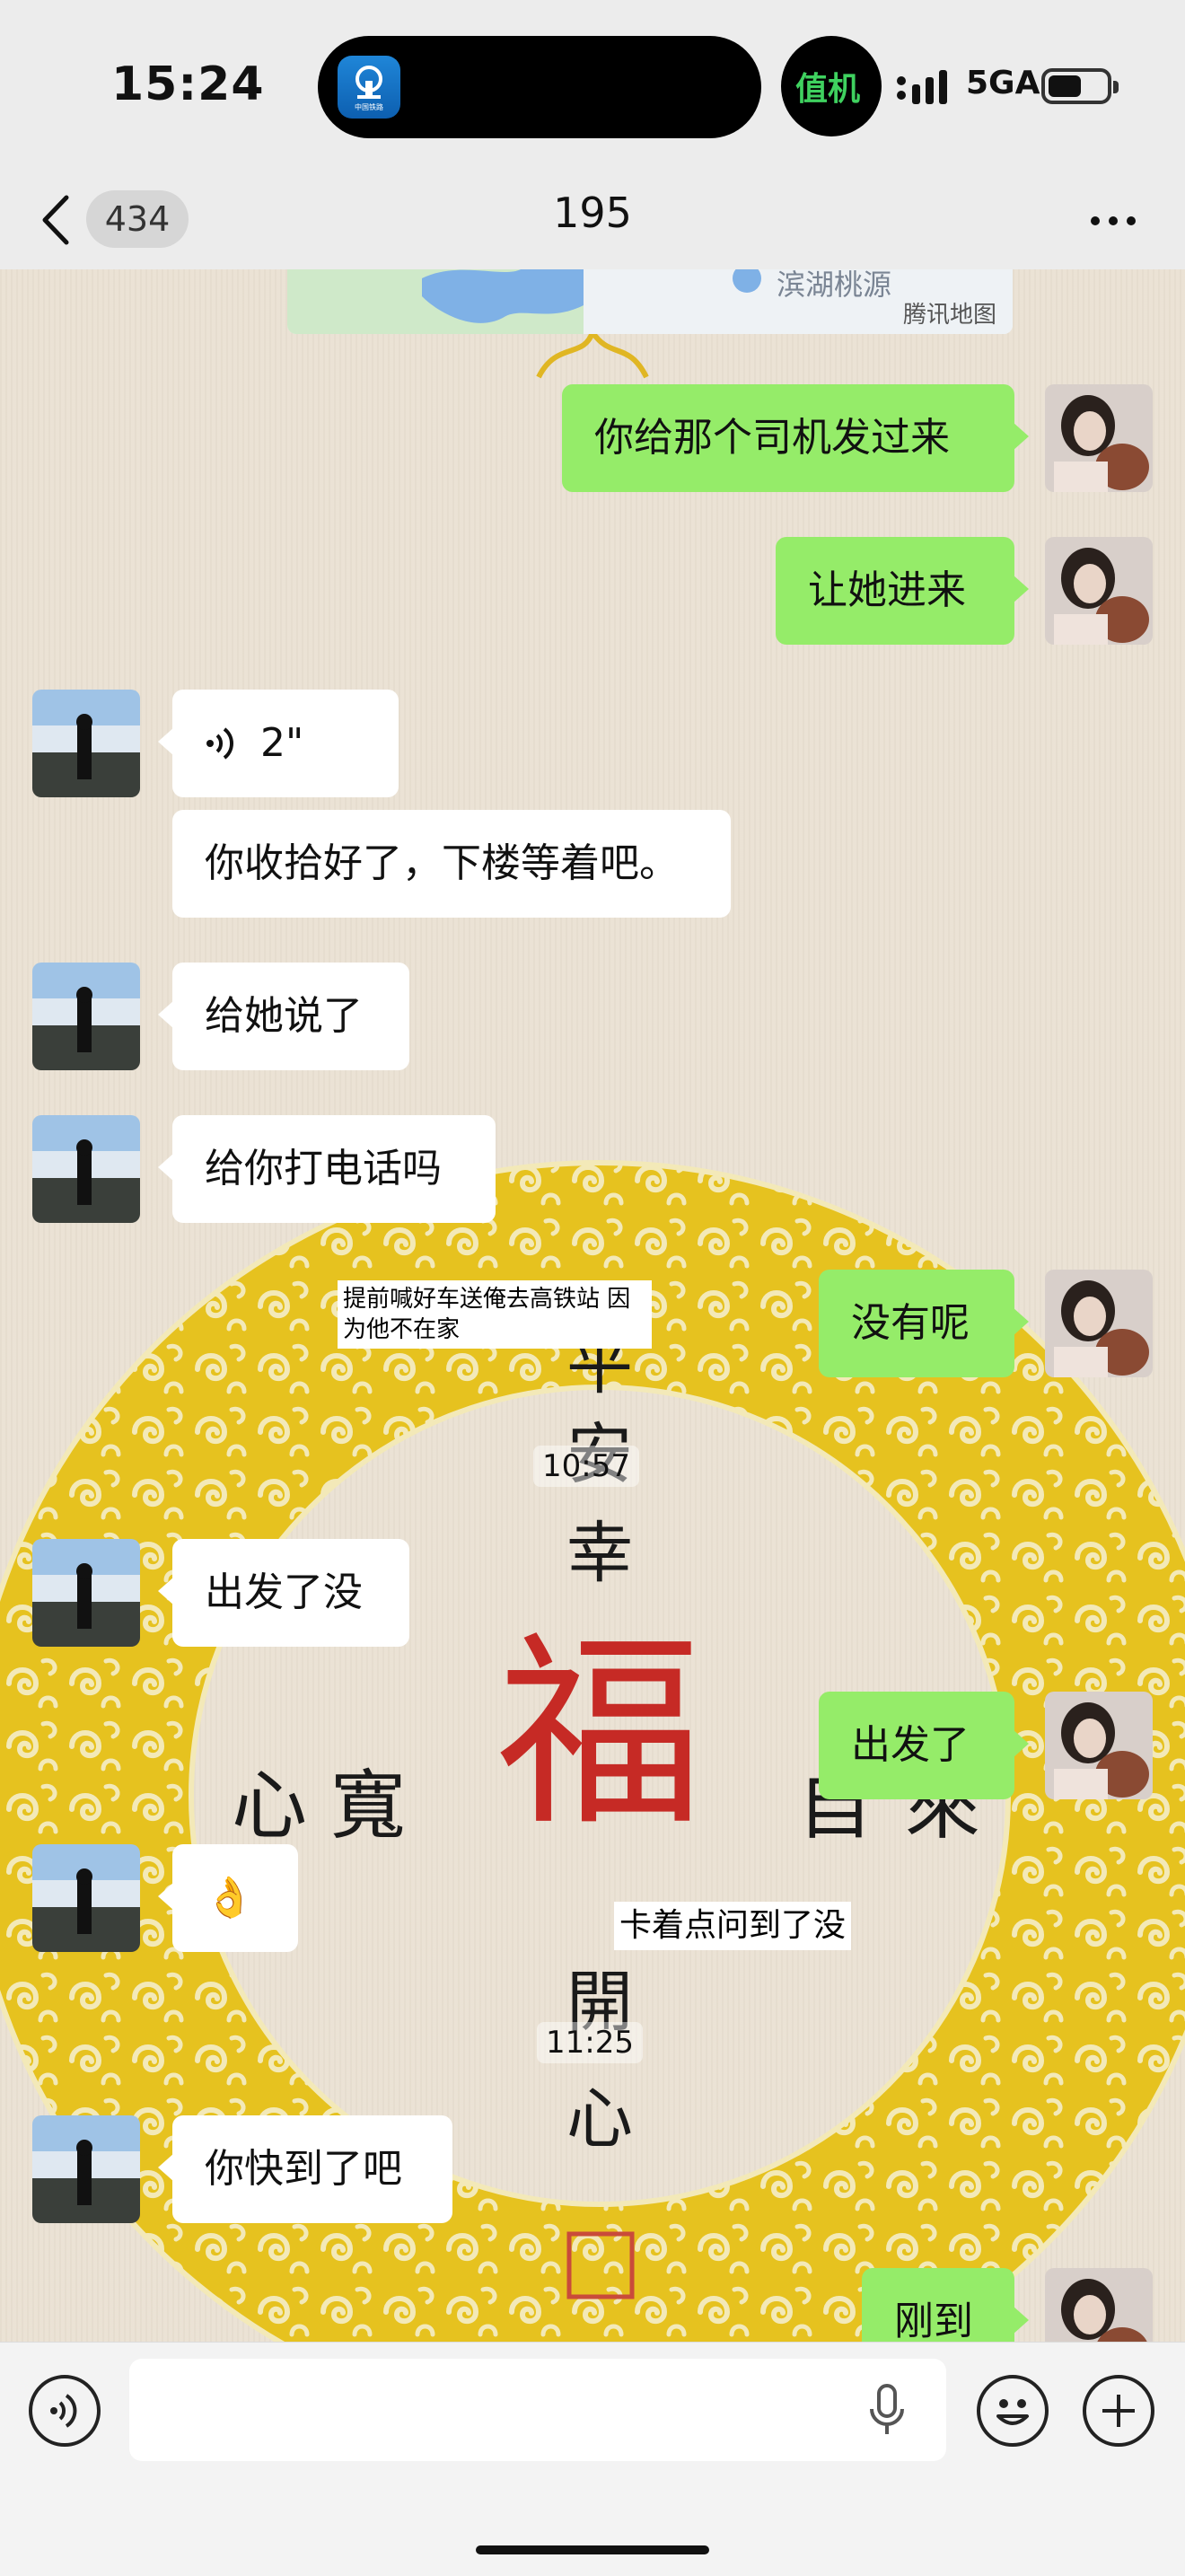 This screenshot has height=2576, width=1185. I want to click on voice-duration: 2", so click(282, 743).